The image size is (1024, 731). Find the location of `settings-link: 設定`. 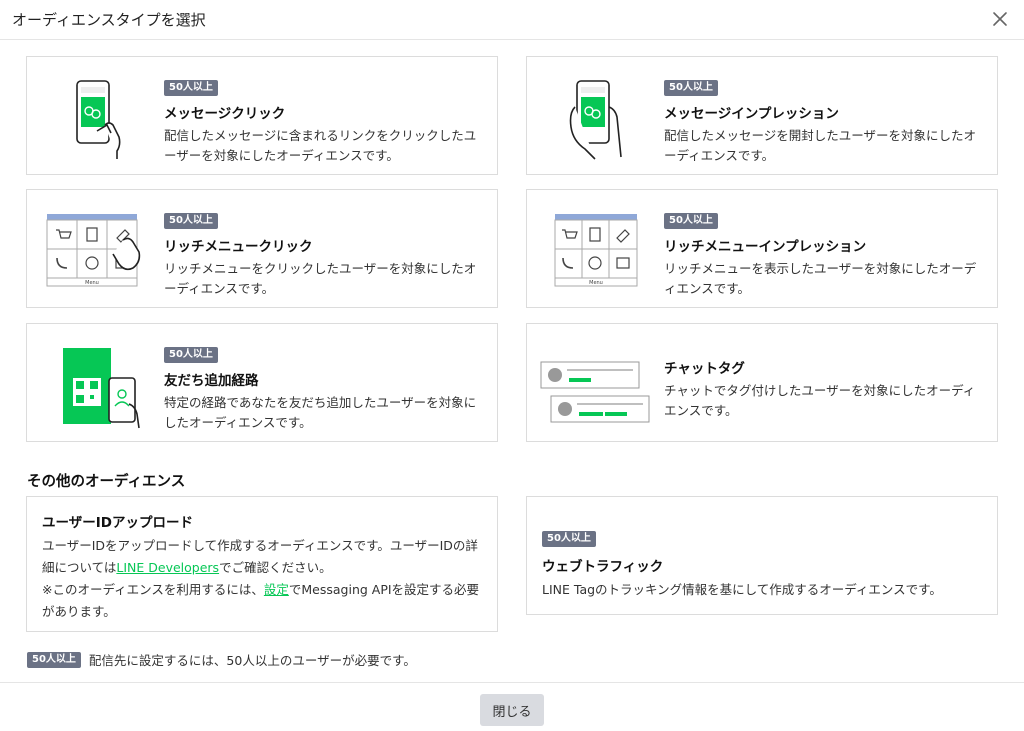

settings-link: 設定 is located at coordinates (276, 589).